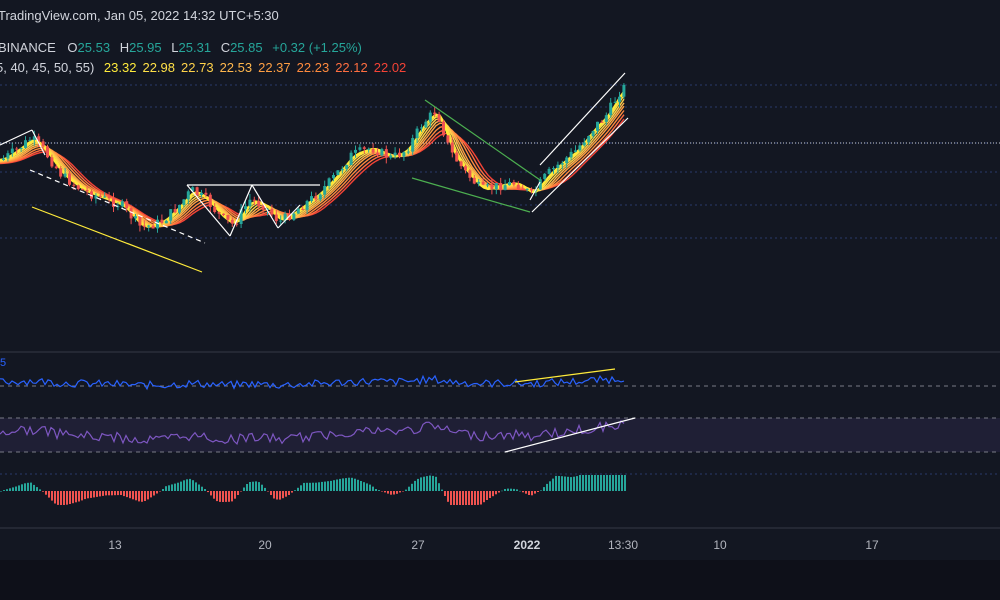 This screenshot has width=1000, height=600. What do you see at coordinates (94, 47) in the screenshot?
I see `open-value: 25.53` at bounding box center [94, 47].